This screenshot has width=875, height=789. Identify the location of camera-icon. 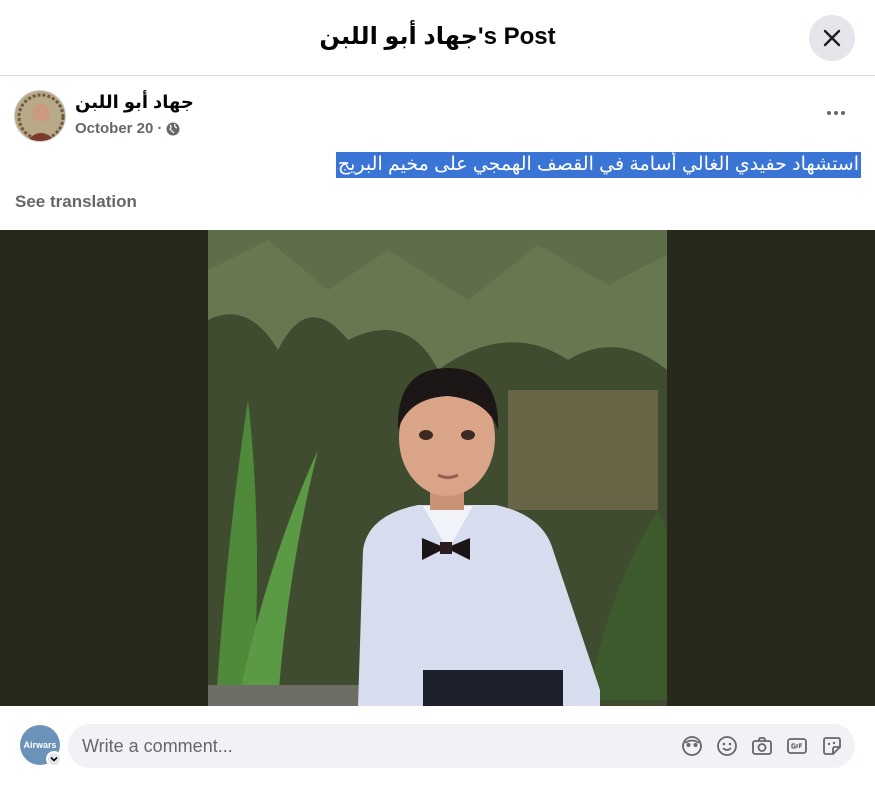
(762, 746).